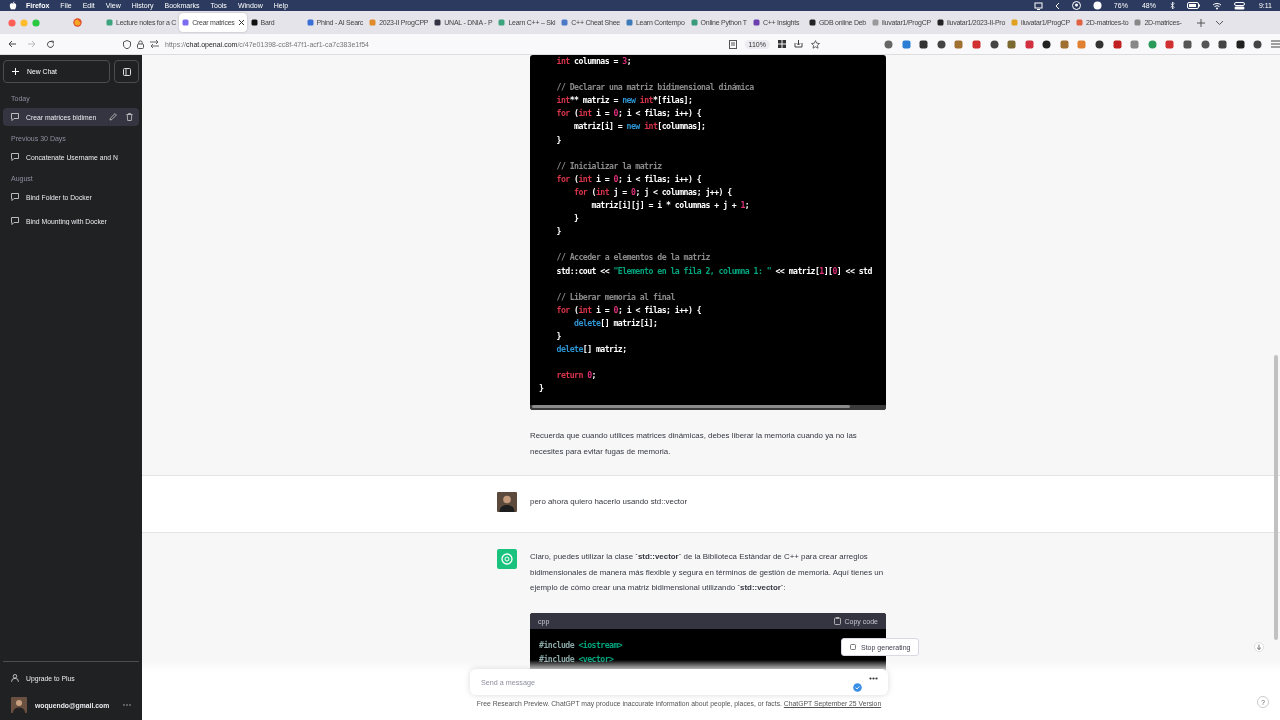 The image size is (1280, 720). Describe the element at coordinates (1097, 5) in the screenshot. I see `circle-icon` at that location.